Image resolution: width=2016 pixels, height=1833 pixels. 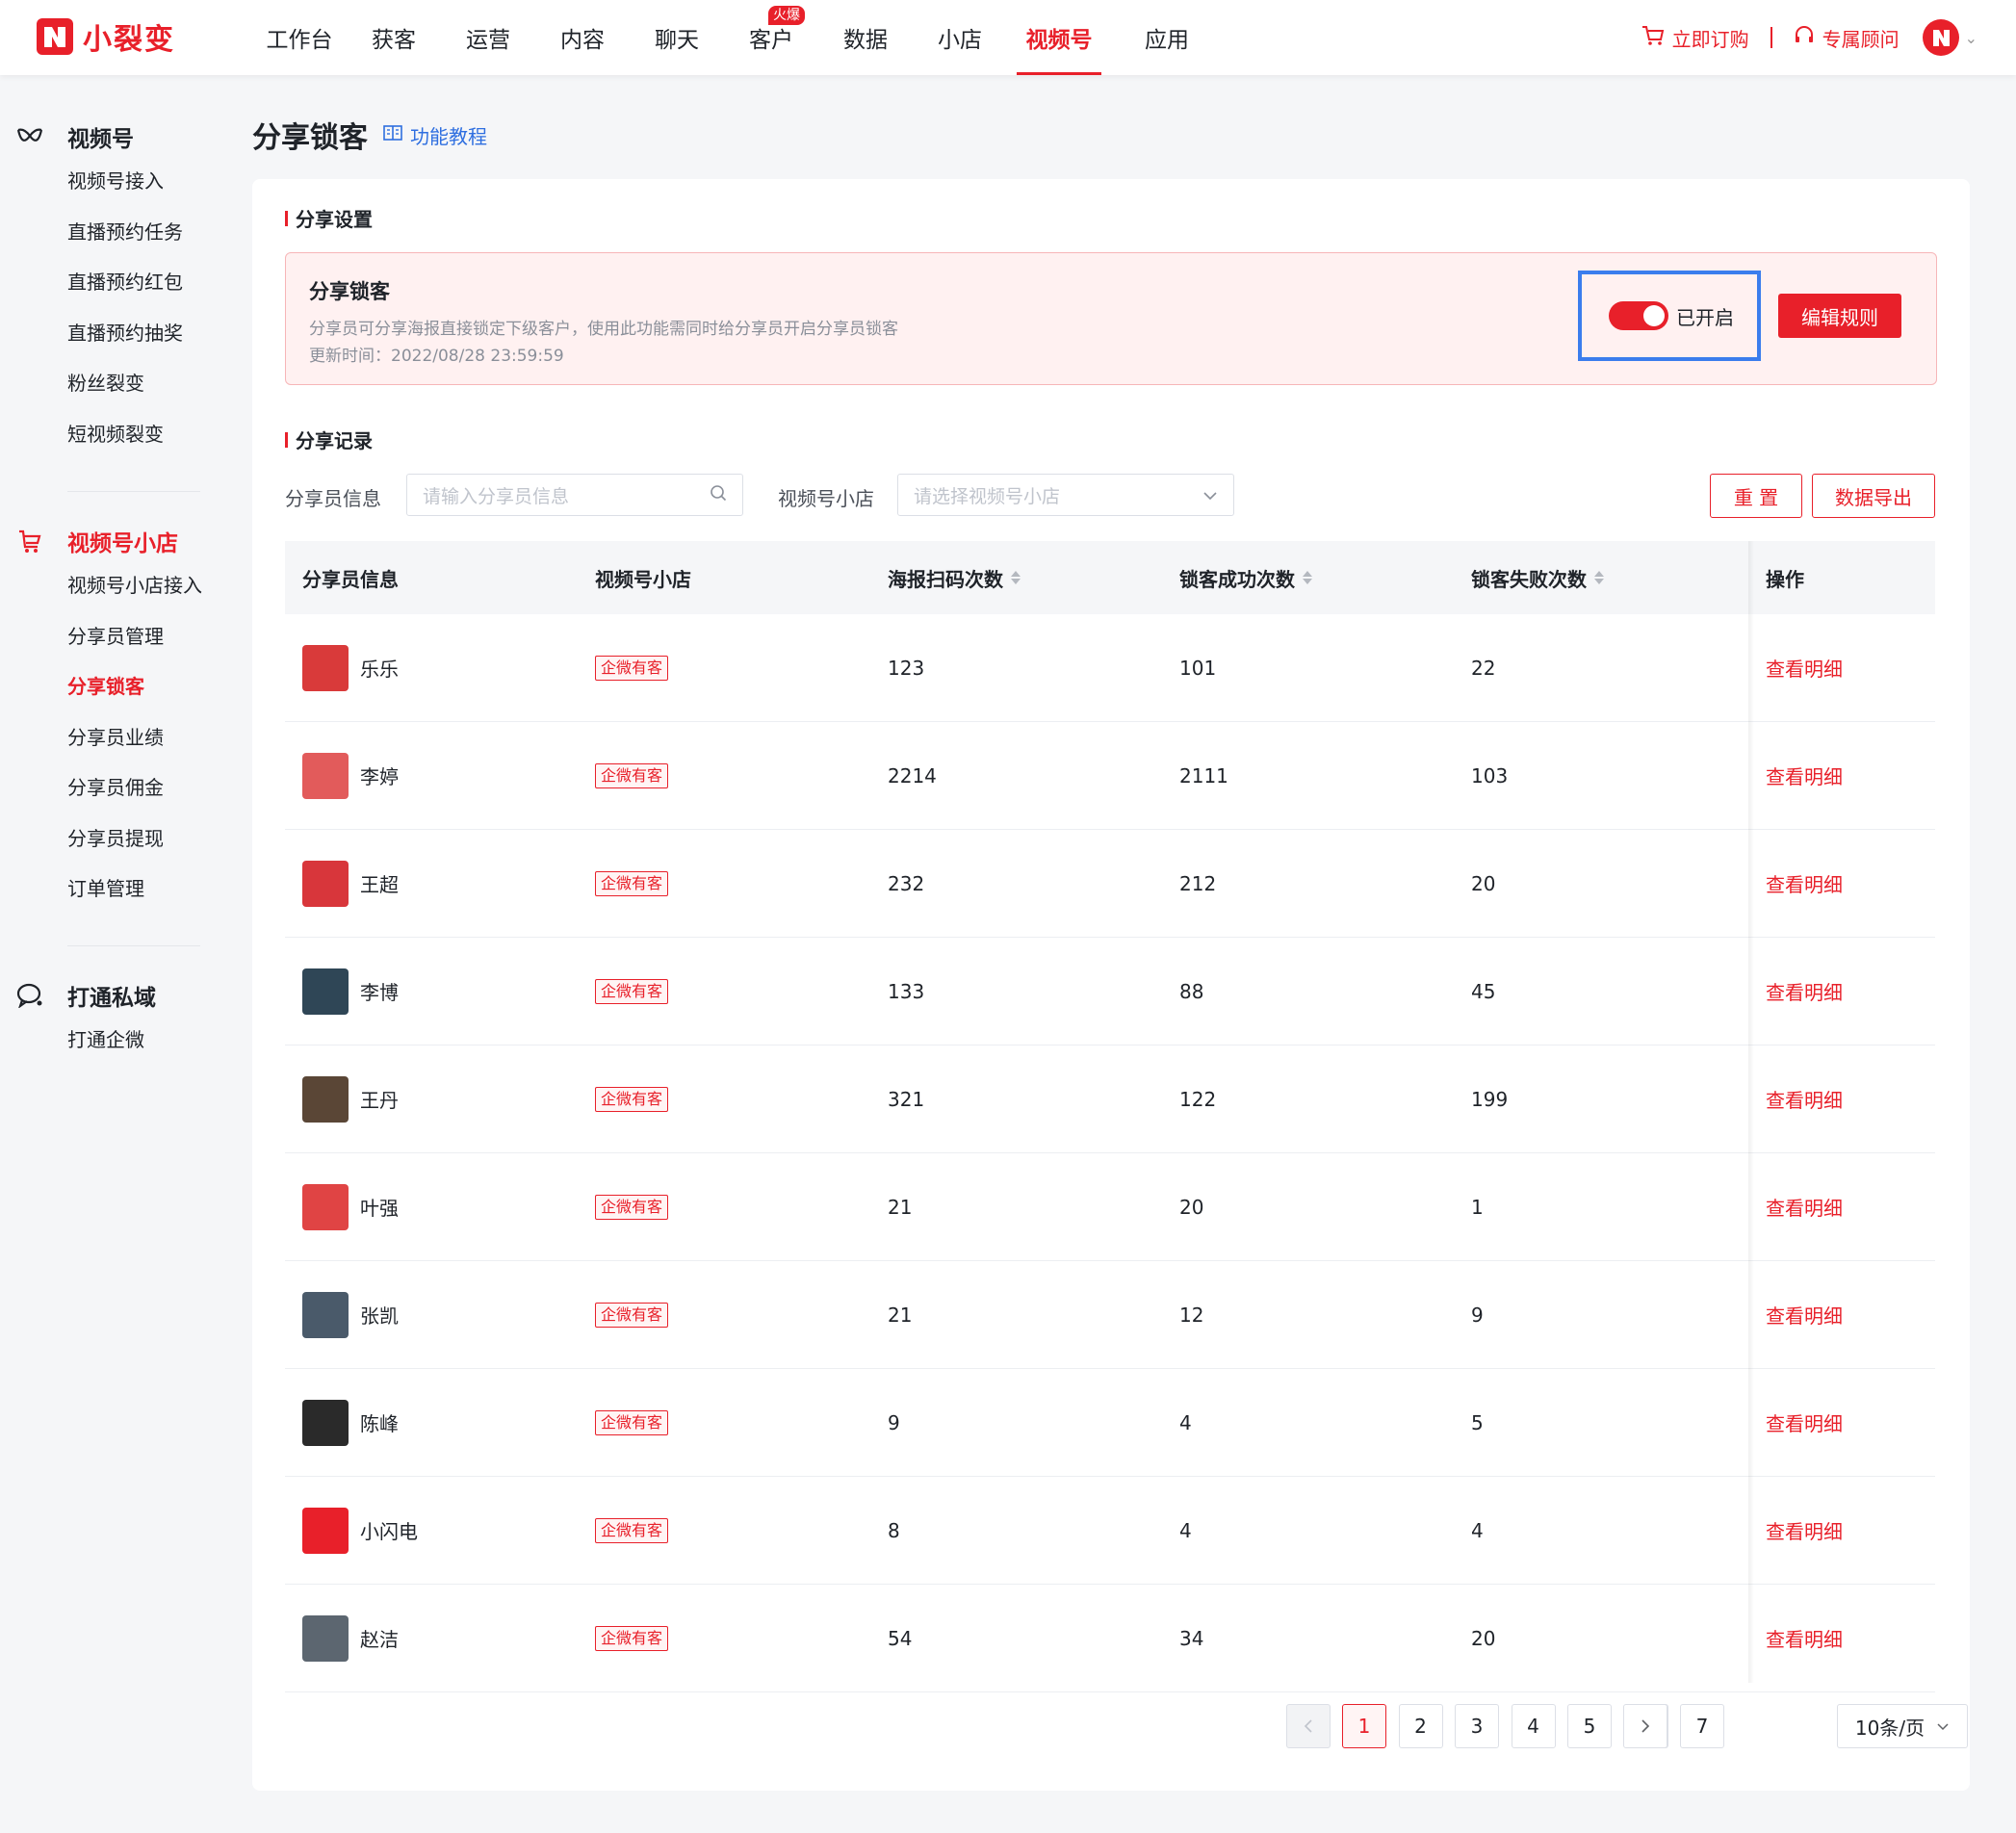 I want to click on page-button: 5, so click(x=1589, y=1726).